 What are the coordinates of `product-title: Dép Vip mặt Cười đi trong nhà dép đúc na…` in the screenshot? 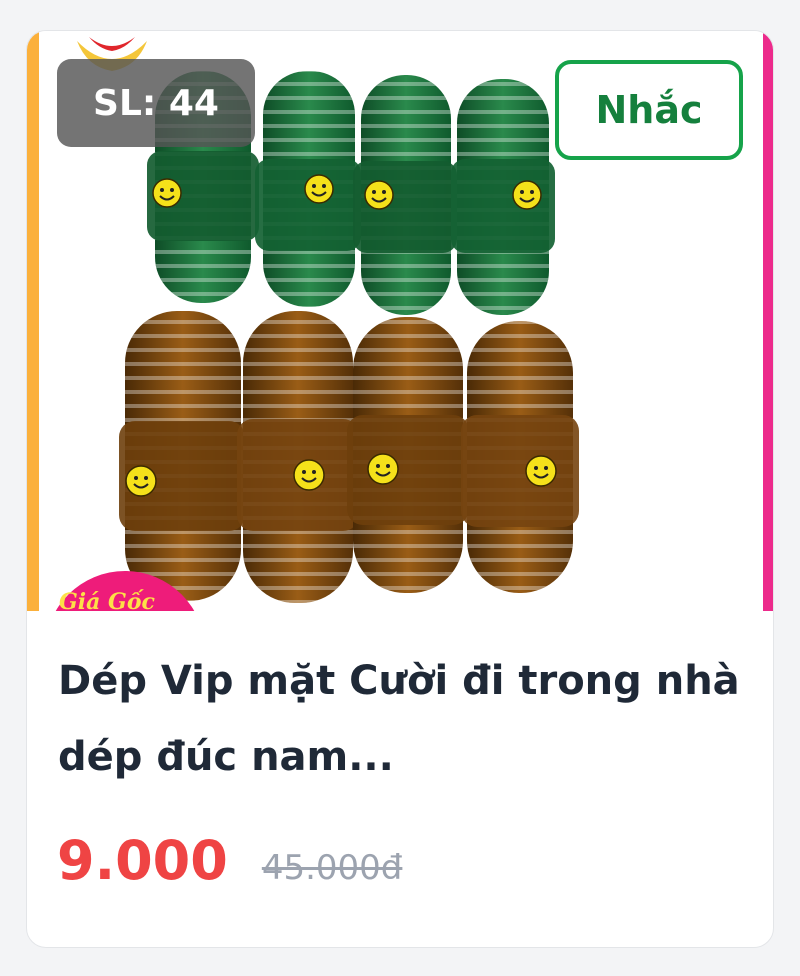 It's located at (403, 719).